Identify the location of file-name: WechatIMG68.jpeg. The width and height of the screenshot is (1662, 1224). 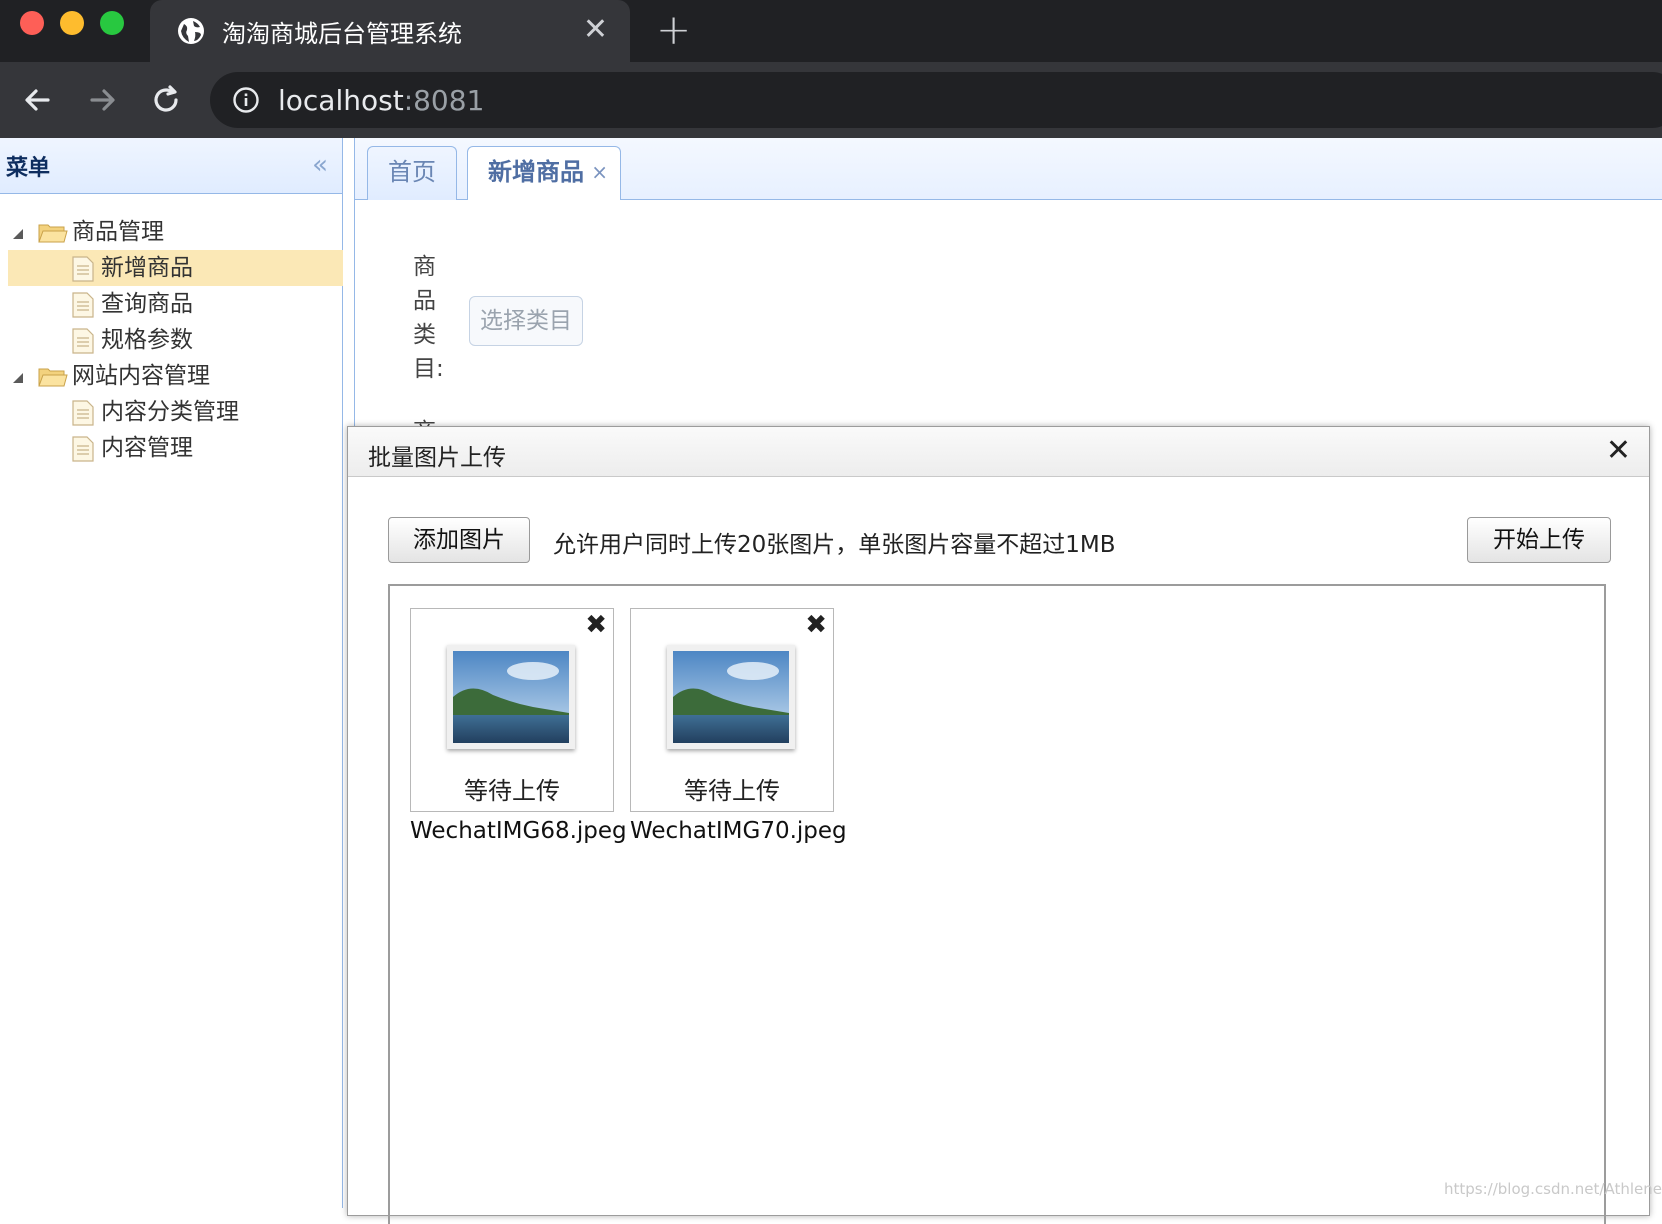
(518, 831).